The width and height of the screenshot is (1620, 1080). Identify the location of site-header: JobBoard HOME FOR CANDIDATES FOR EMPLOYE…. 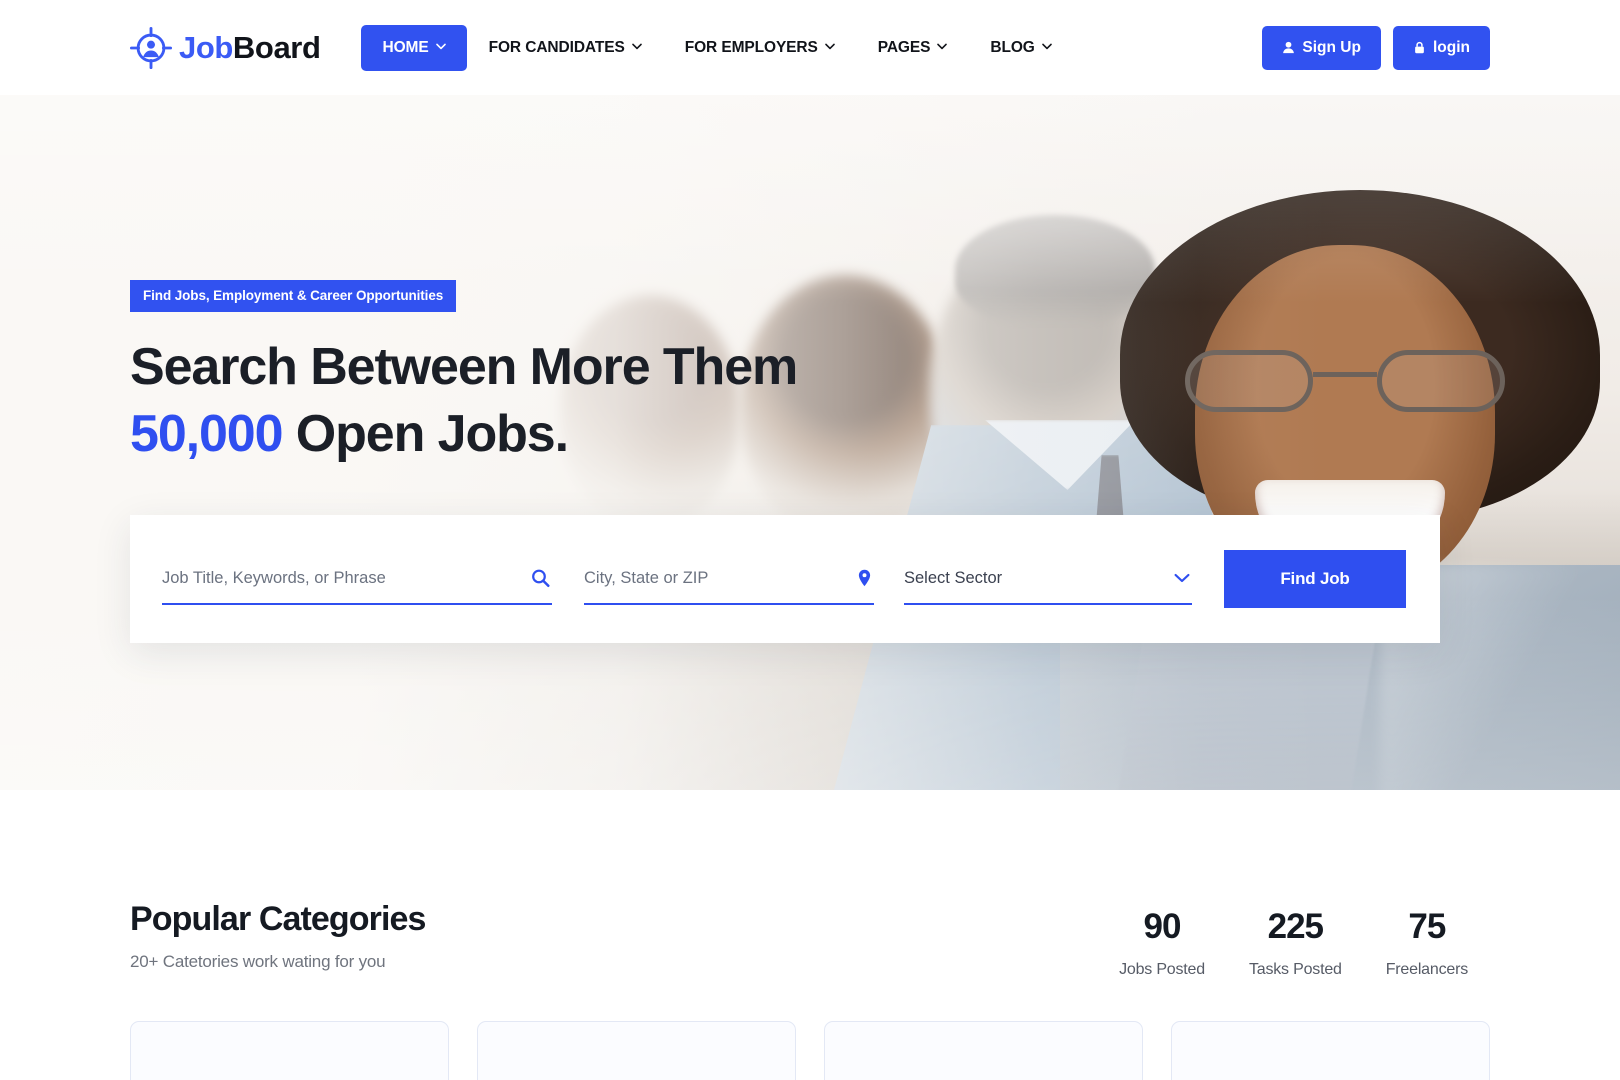
(810, 47).